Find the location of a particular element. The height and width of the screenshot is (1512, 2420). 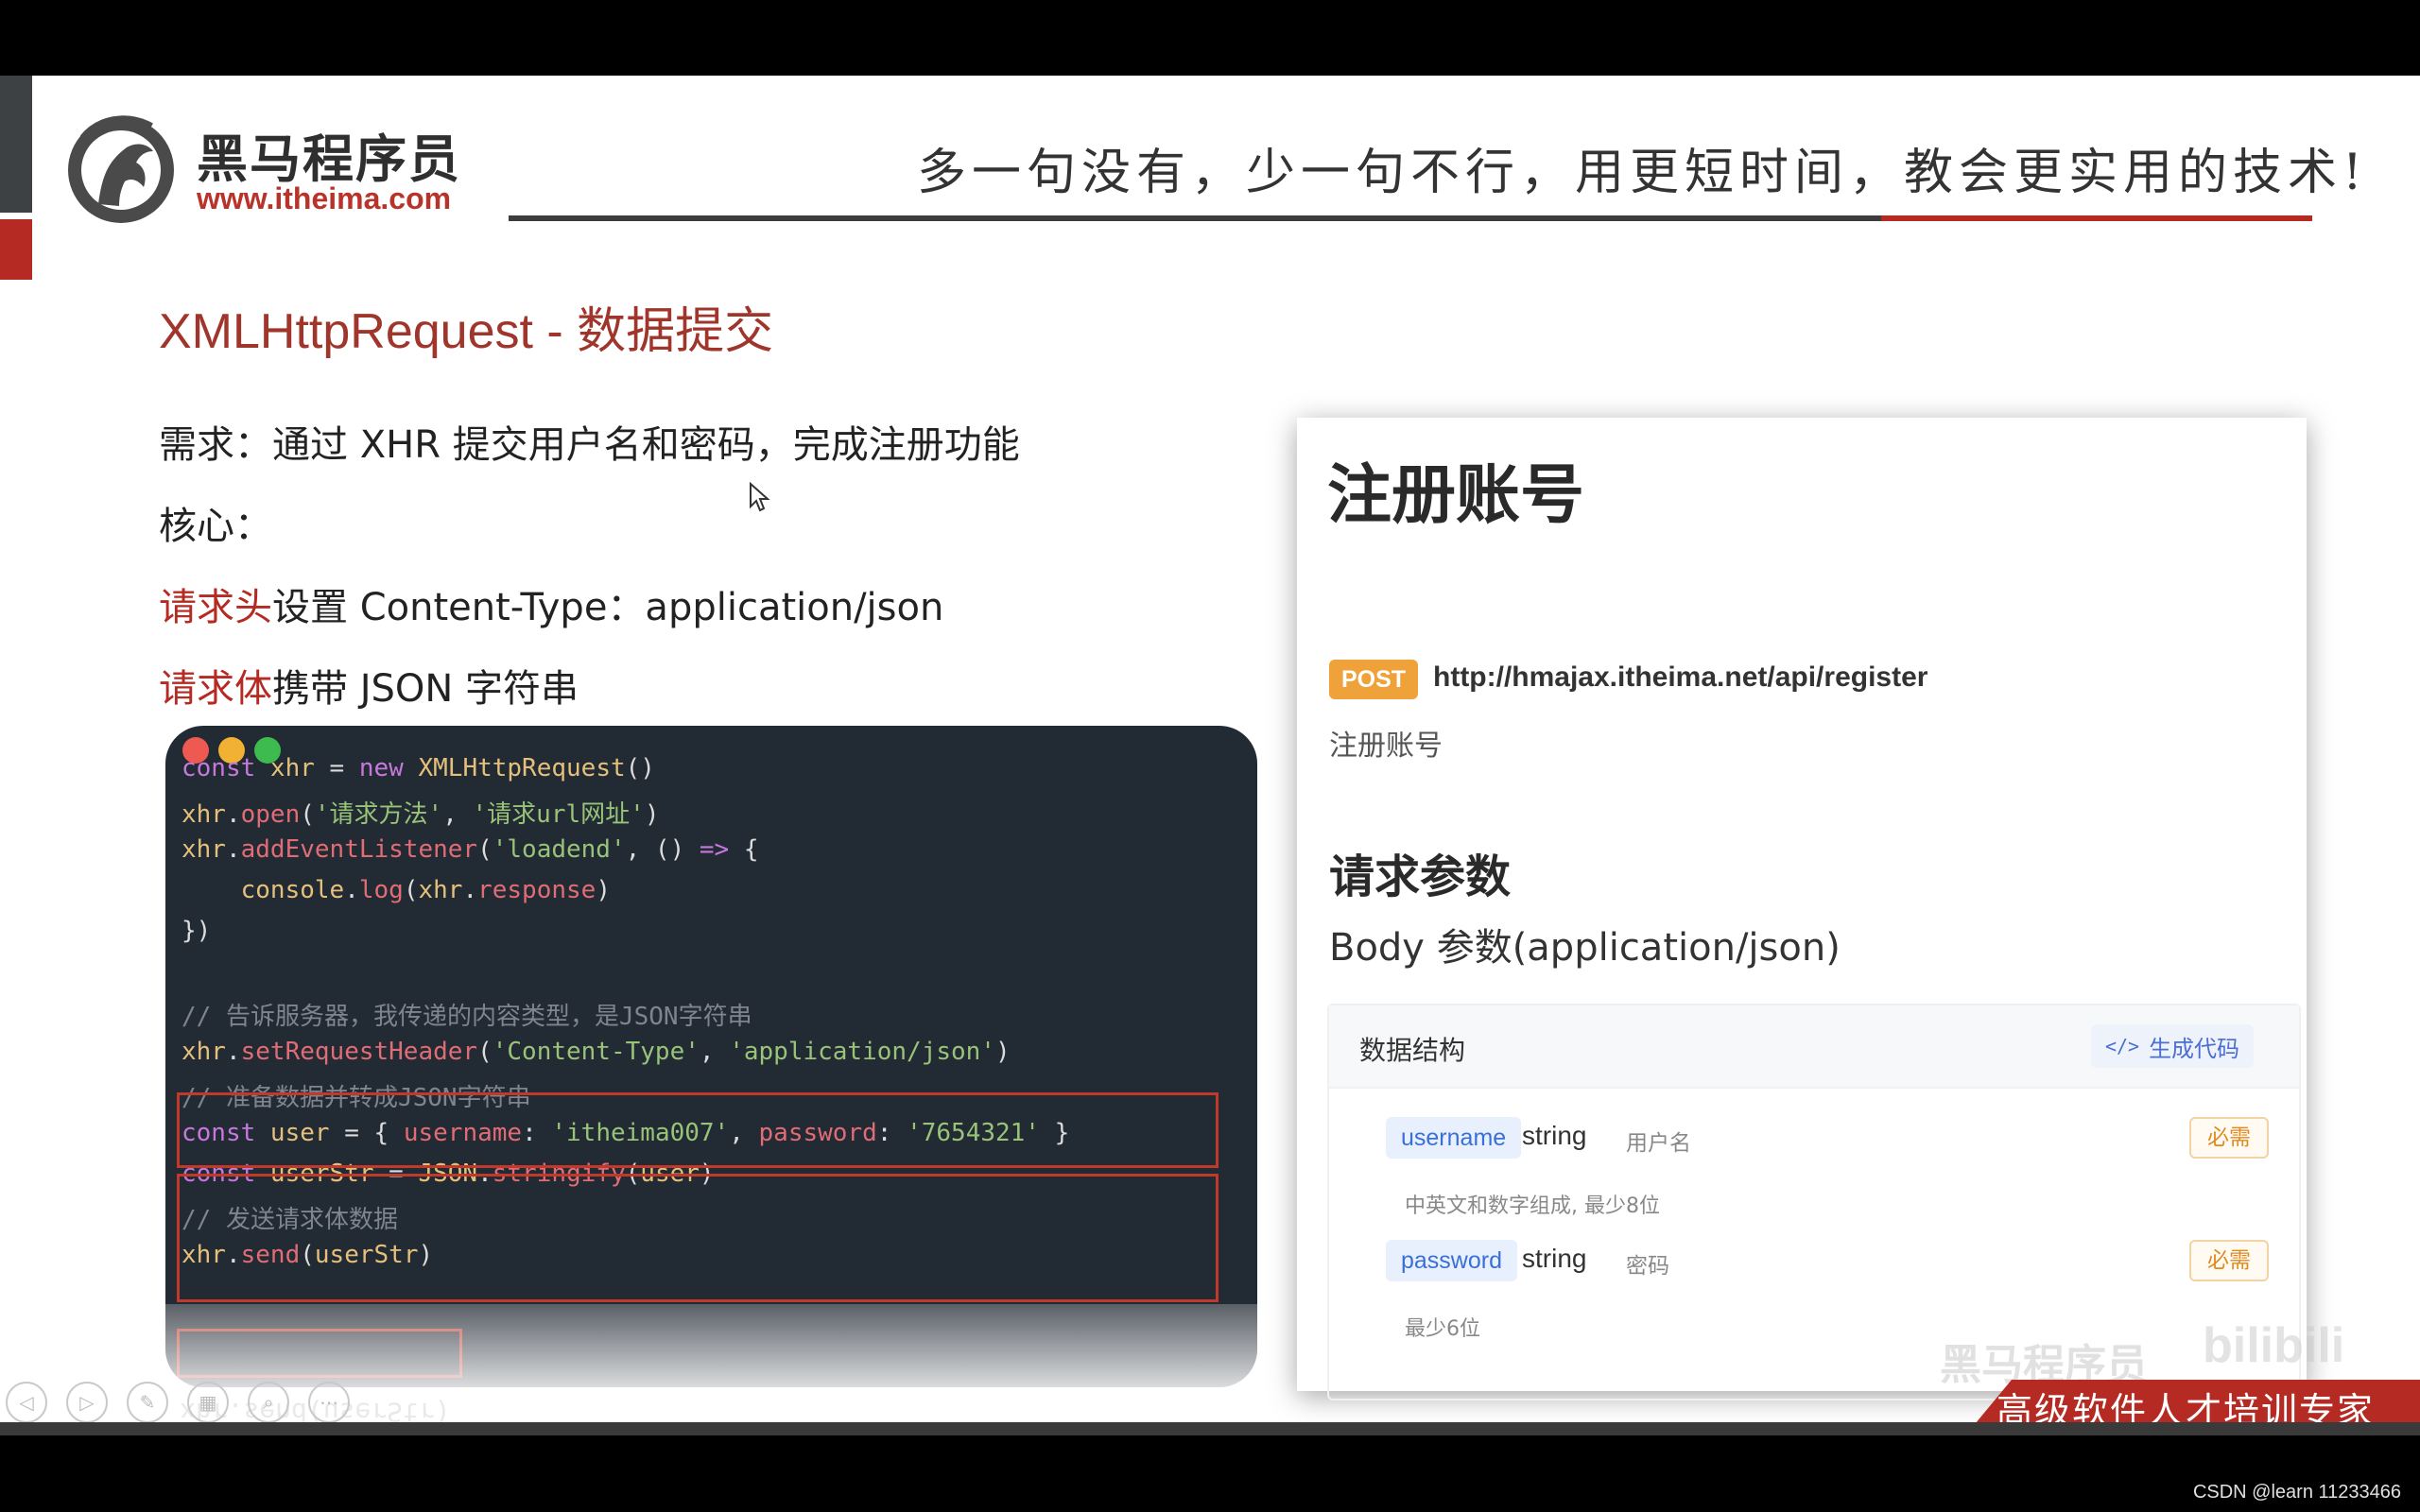

body-bullet: 请求体携带 JSON 字符串 is located at coordinates (369, 685).